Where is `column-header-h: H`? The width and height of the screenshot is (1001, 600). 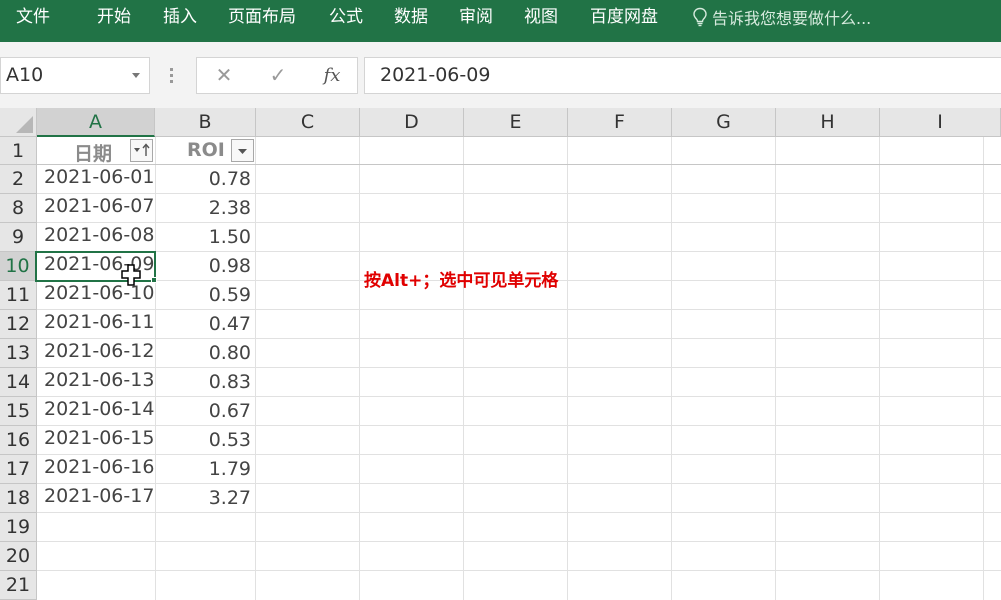
column-header-h: H is located at coordinates (828, 122).